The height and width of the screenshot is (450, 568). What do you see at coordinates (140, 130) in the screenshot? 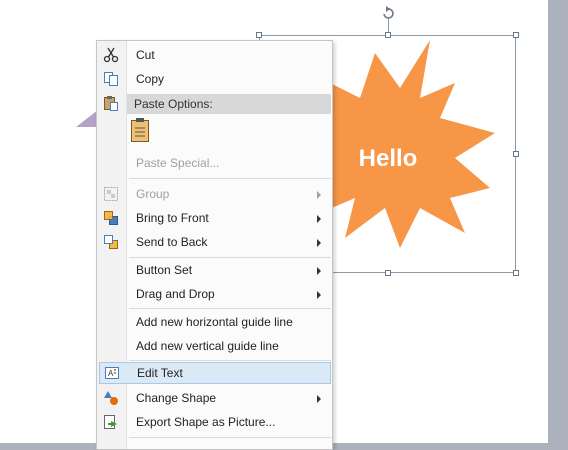
I see `paste-keep-source-icon` at bounding box center [140, 130].